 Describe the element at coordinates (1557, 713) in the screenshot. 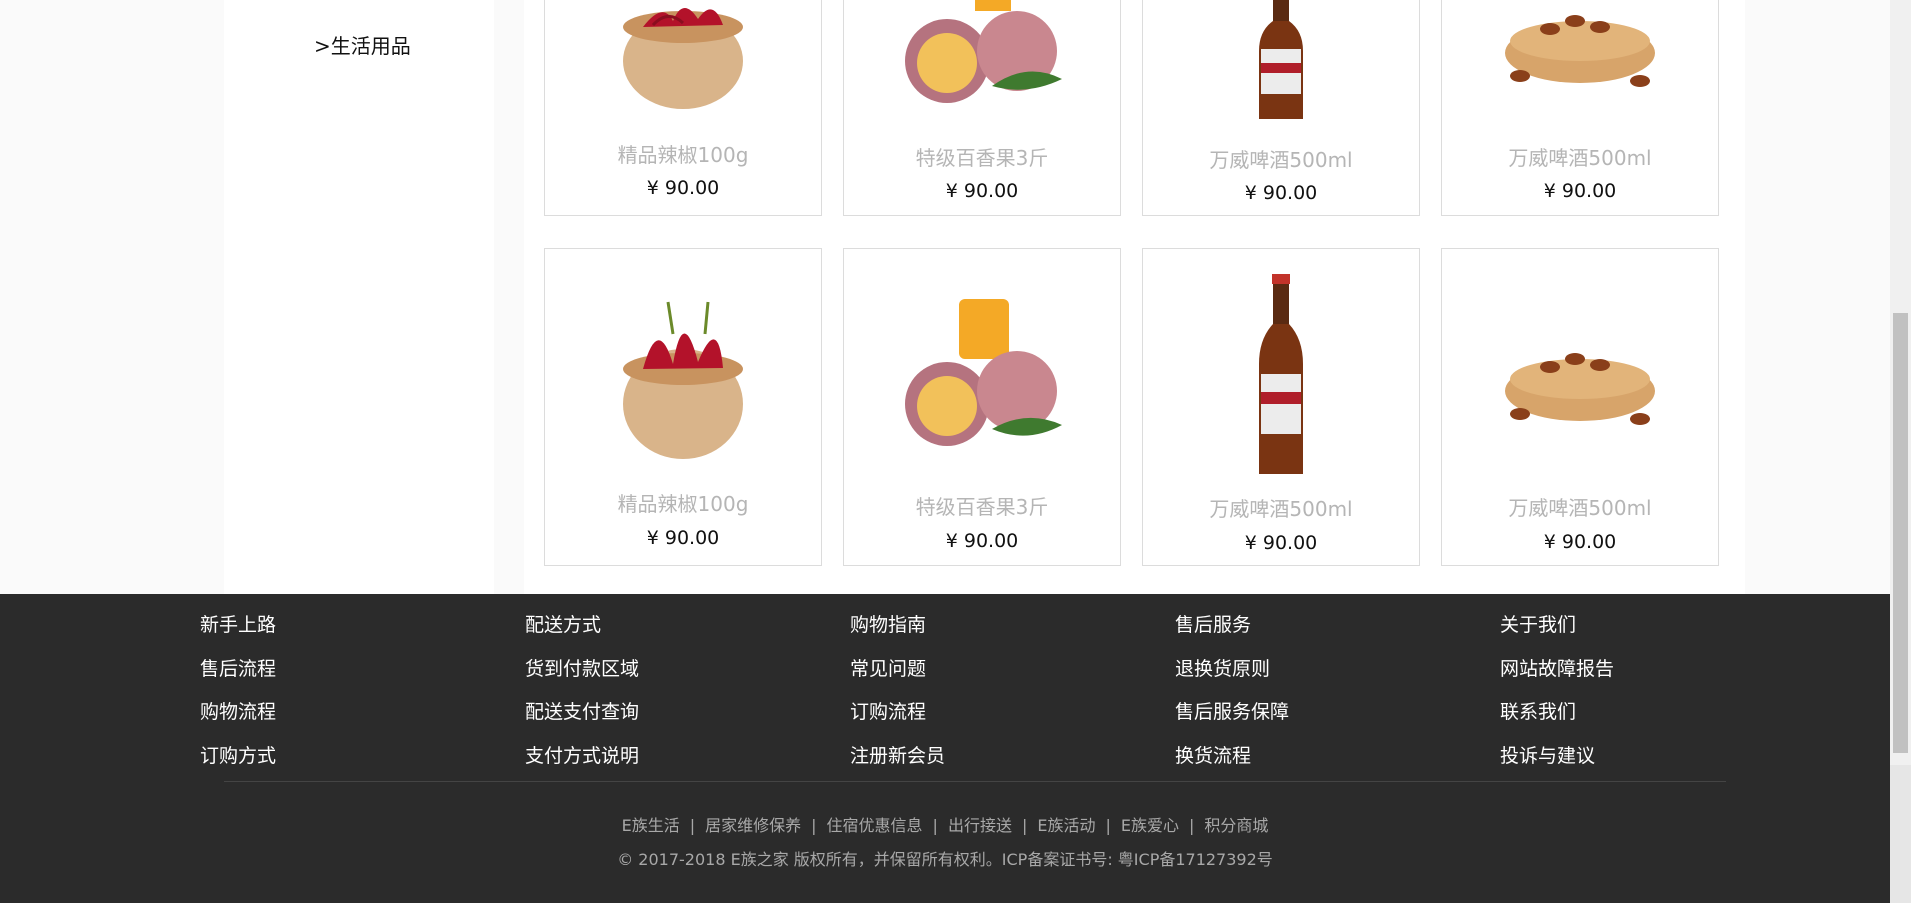

I see `footer-link: 联系我们` at that location.